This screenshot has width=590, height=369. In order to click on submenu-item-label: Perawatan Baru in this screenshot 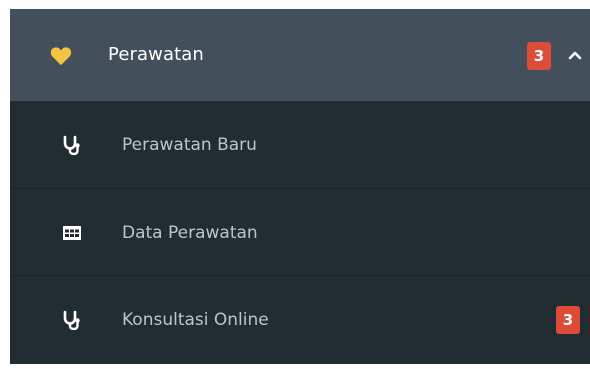, I will do `click(189, 145)`.